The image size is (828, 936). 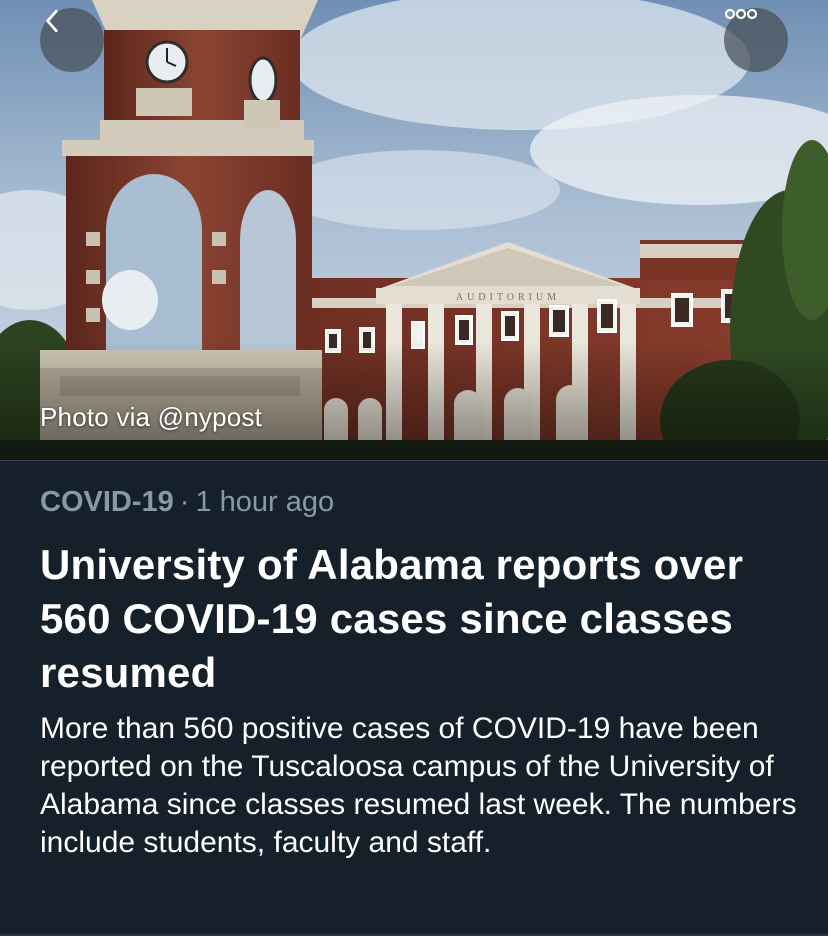 I want to click on more-options-button, so click(x=756, y=40).